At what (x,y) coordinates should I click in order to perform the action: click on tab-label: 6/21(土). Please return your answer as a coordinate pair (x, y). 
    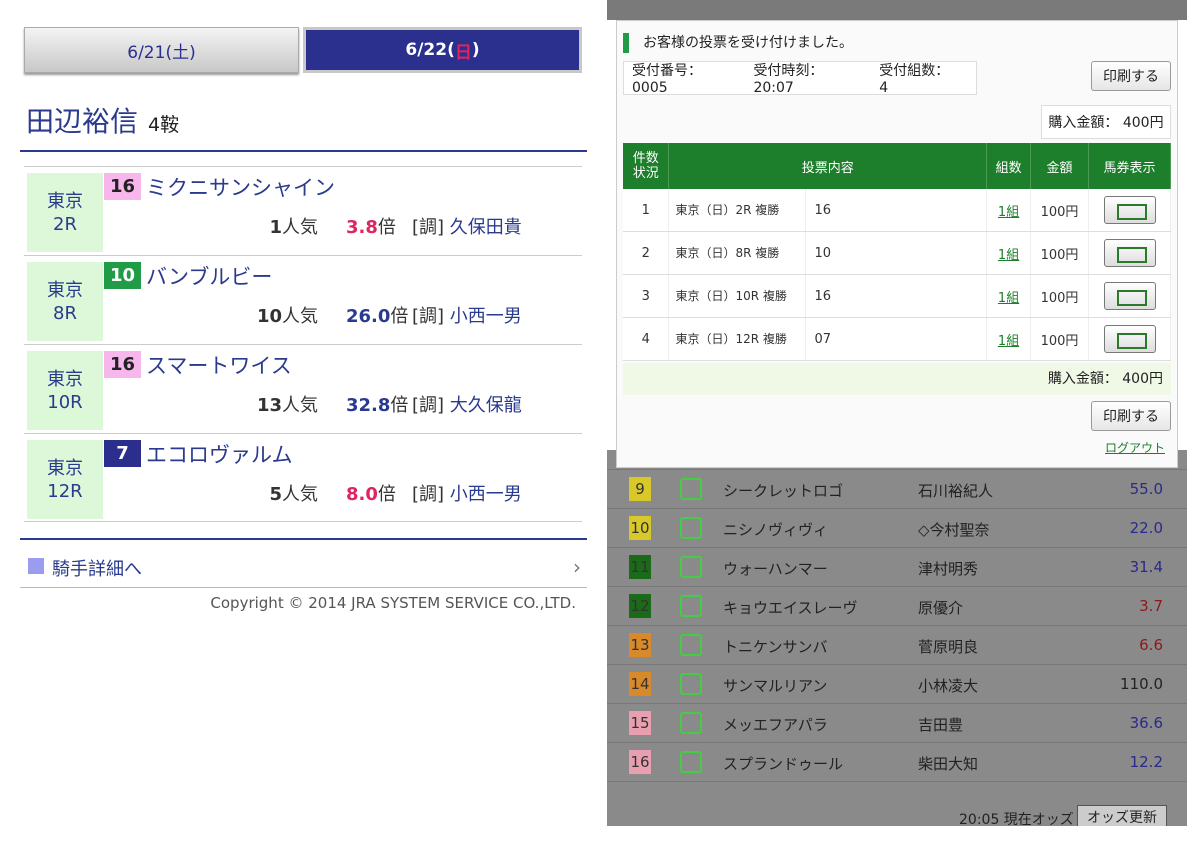
    Looking at the image, I should click on (161, 52).